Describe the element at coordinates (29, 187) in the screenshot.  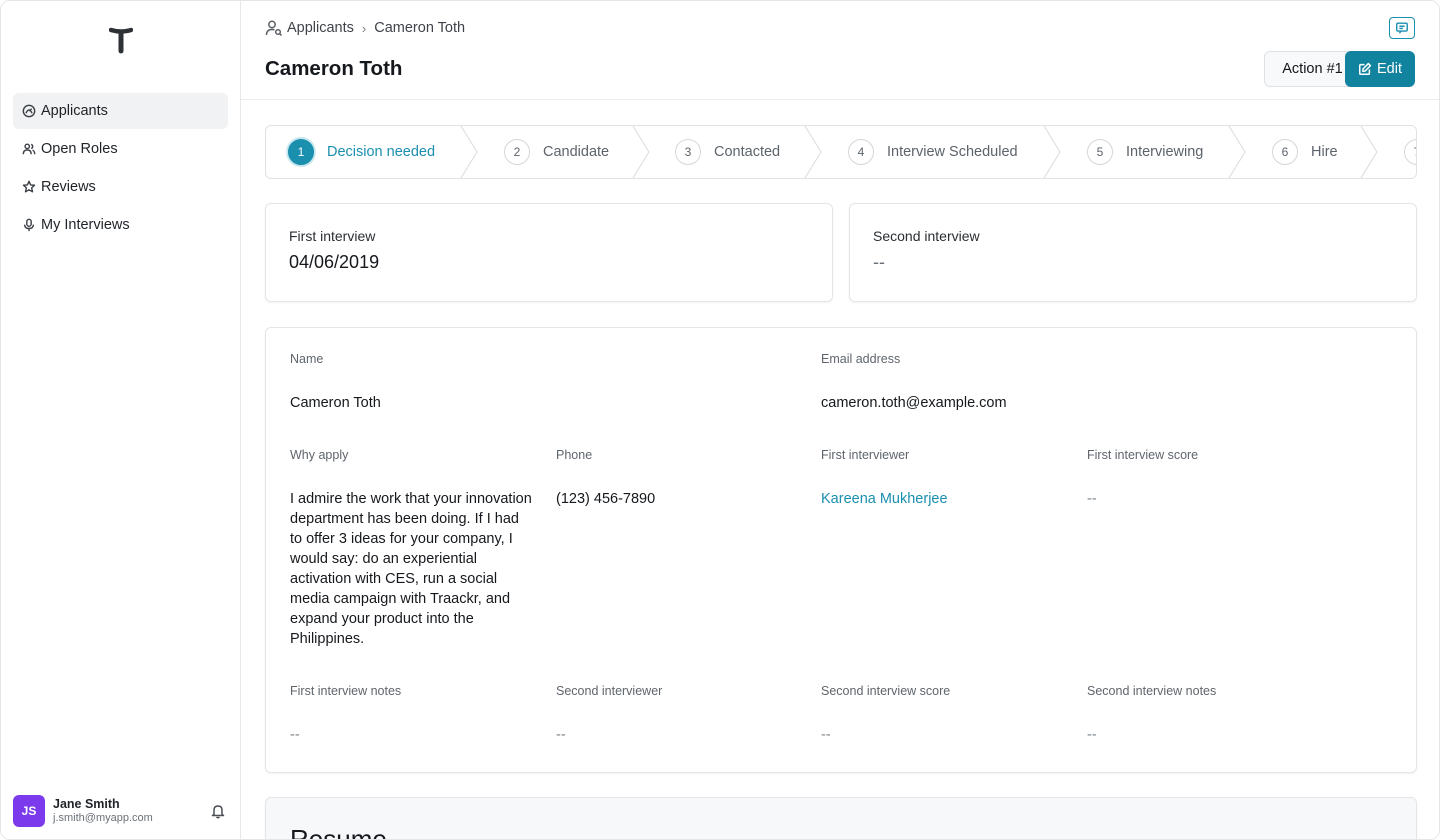
I see `star-icon` at that location.